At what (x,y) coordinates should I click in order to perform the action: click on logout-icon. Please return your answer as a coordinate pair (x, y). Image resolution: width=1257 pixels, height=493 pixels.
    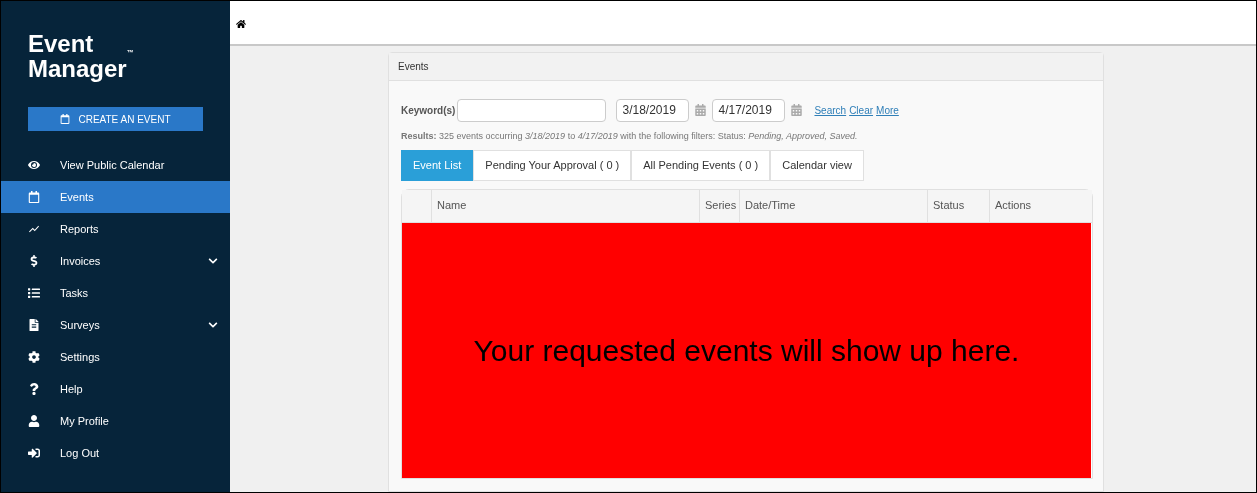
    Looking at the image, I should click on (34, 453).